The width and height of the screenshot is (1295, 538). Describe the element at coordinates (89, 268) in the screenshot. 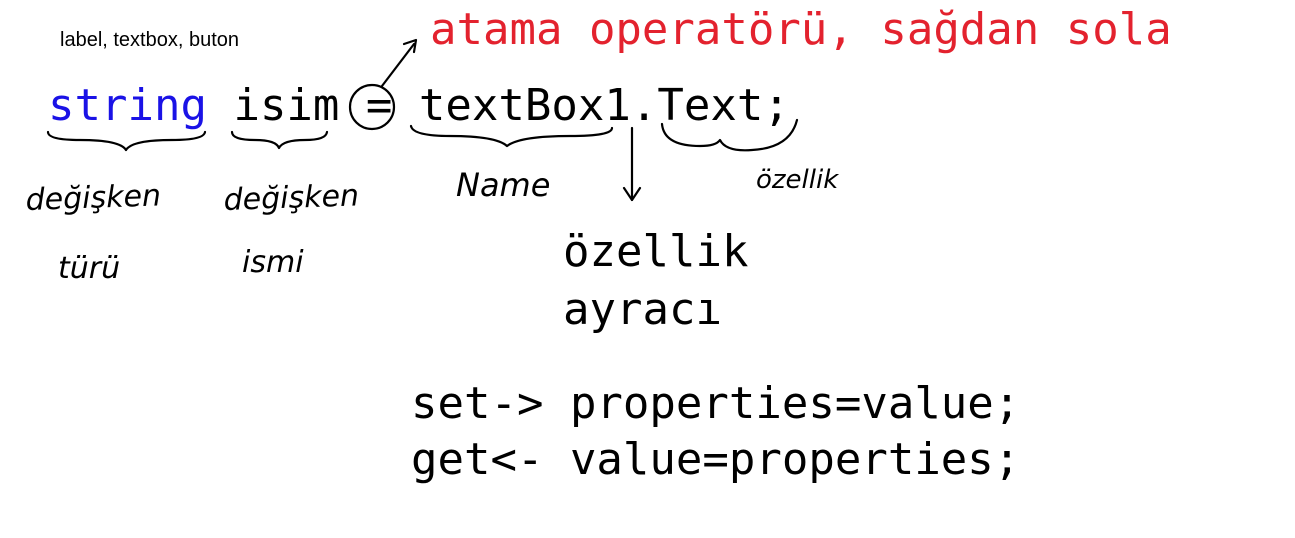

I see `handwriting-turu: türü` at that location.